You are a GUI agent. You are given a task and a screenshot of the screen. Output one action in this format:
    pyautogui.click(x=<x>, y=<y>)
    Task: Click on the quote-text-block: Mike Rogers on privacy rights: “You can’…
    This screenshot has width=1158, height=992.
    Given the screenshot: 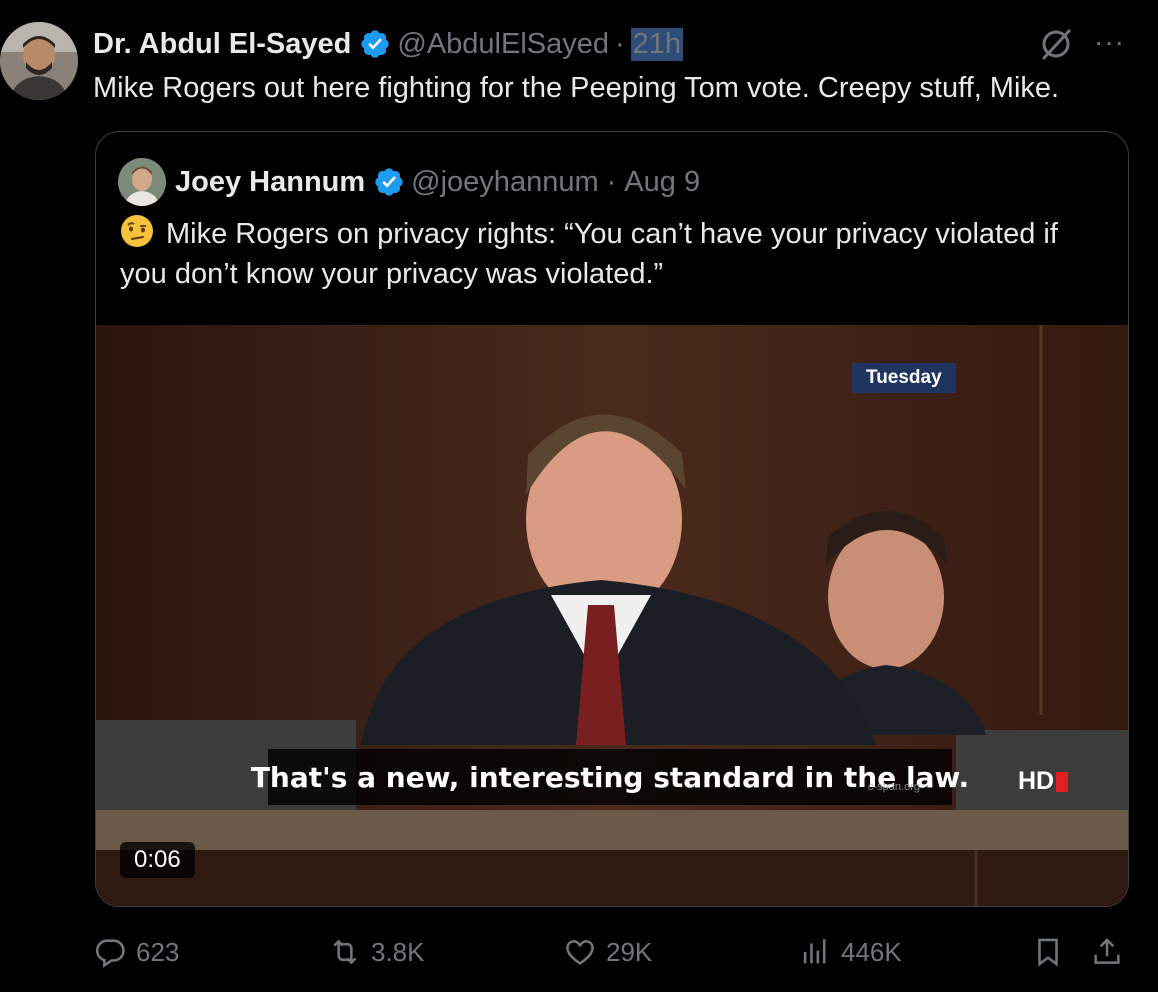 What is the action you would take?
    pyautogui.click(x=615, y=254)
    